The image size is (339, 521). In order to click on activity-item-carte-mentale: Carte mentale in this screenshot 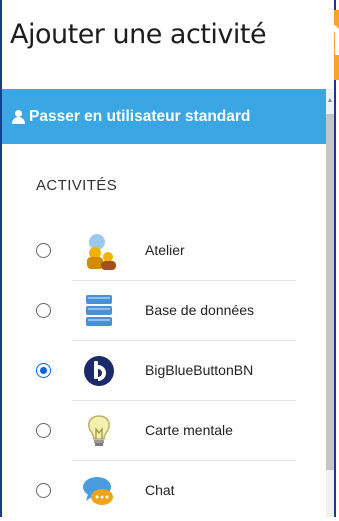, I will do `click(164, 431)`.